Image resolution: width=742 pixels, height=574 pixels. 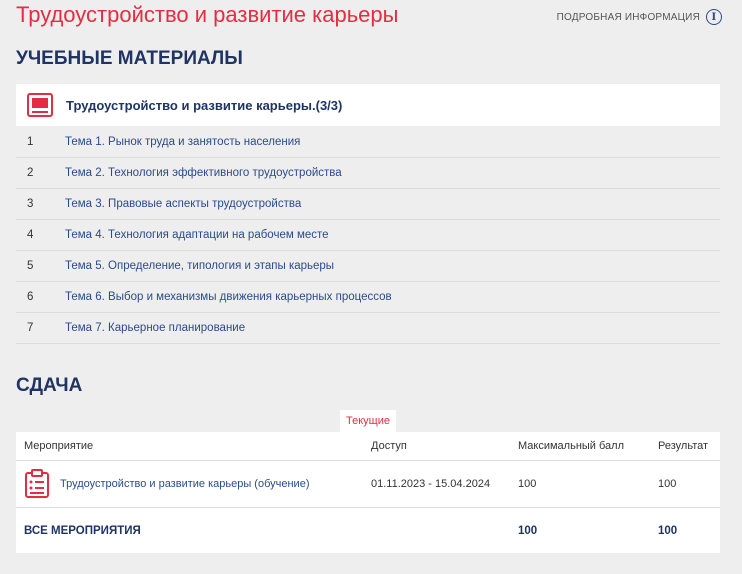 What do you see at coordinates (30, 204) in the screenshot?
I see `topic-number: 3` at bounding box center [30, 204].